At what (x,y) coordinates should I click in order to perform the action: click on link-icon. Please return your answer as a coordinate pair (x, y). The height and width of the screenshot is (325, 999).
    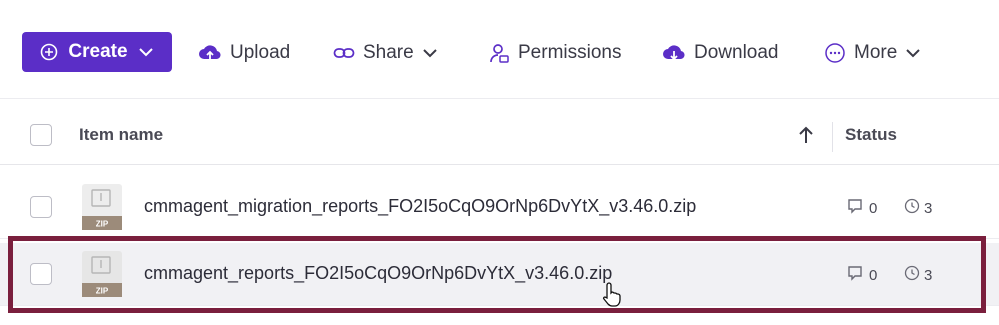
    Looking at the image, I should click on (344, 53).